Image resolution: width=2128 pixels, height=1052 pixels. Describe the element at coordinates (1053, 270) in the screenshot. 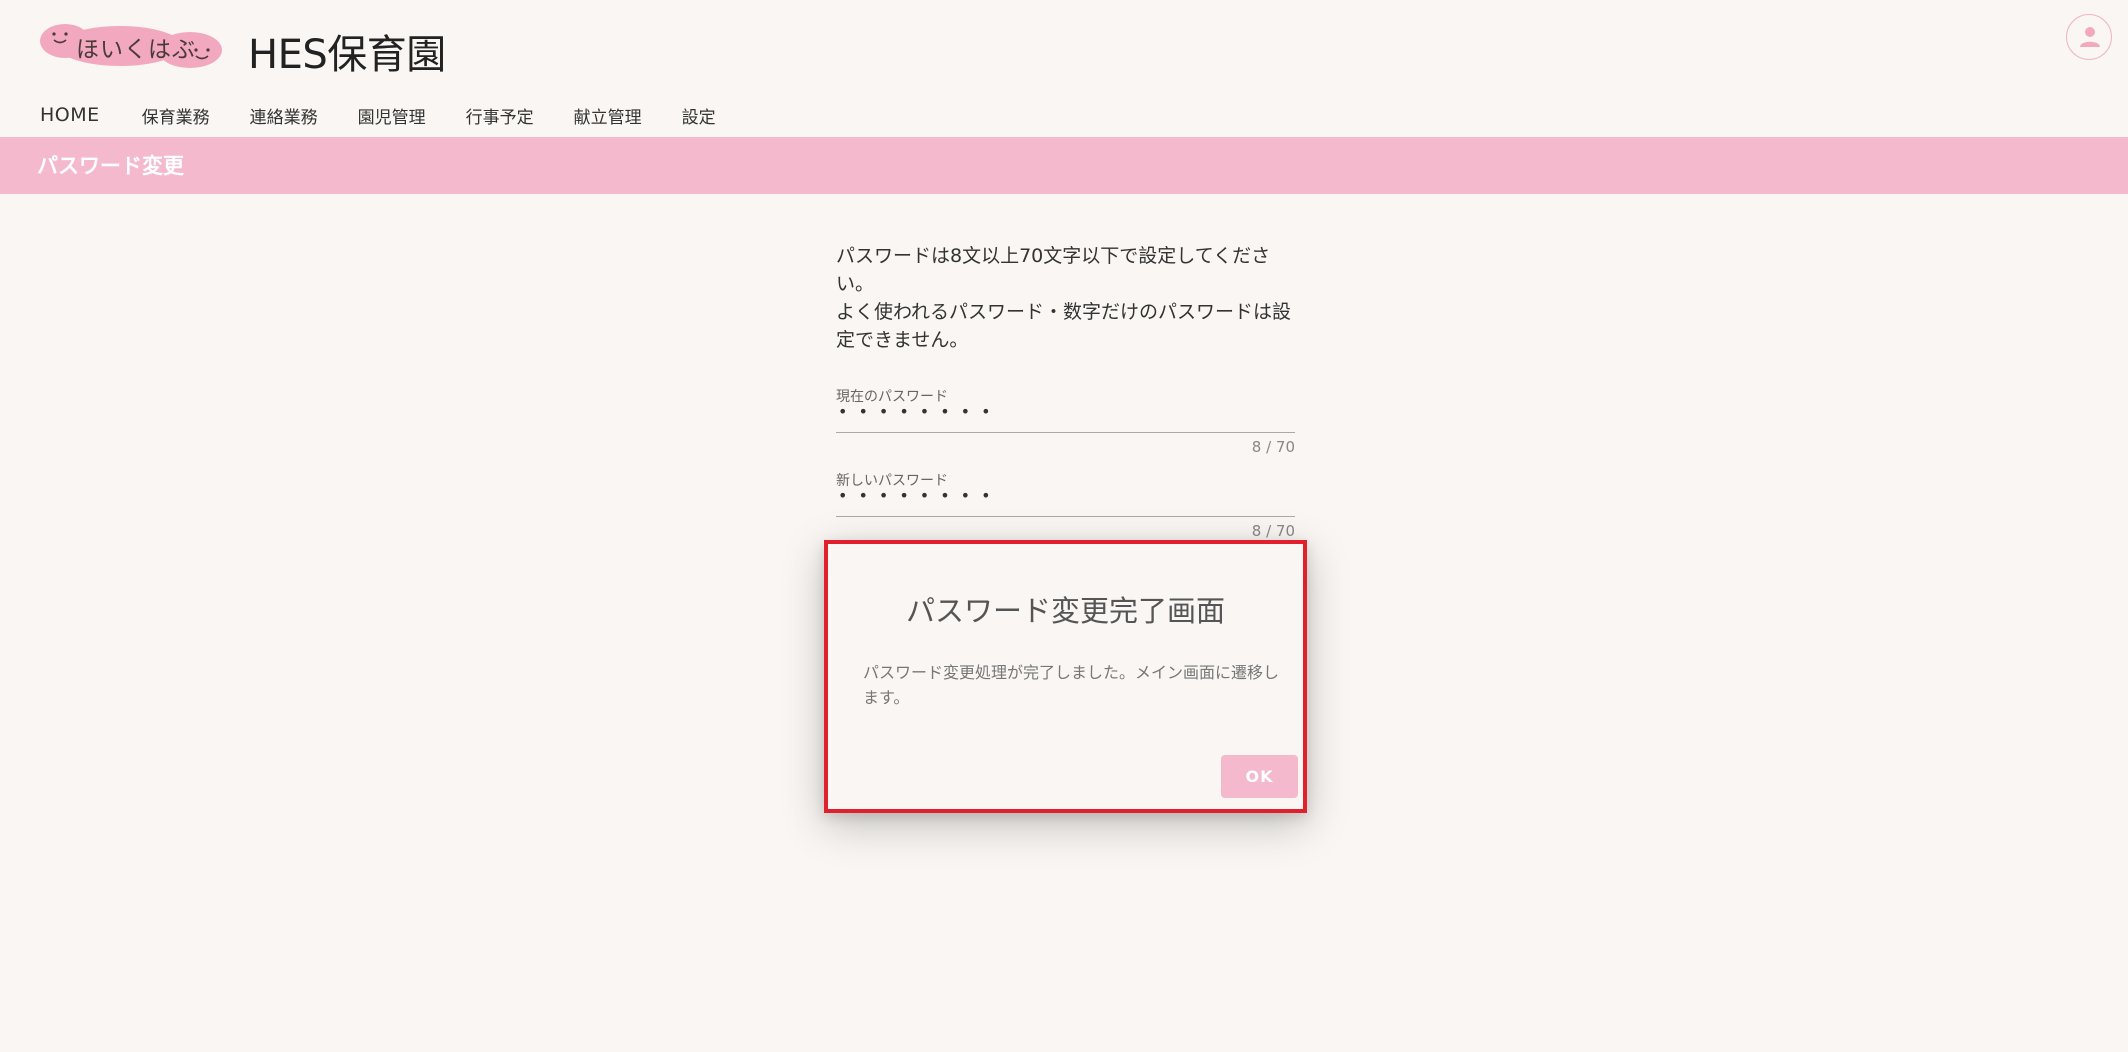

I see `instruction-length: パスワードは8文以上70文字以下で設定してください。` at that location.